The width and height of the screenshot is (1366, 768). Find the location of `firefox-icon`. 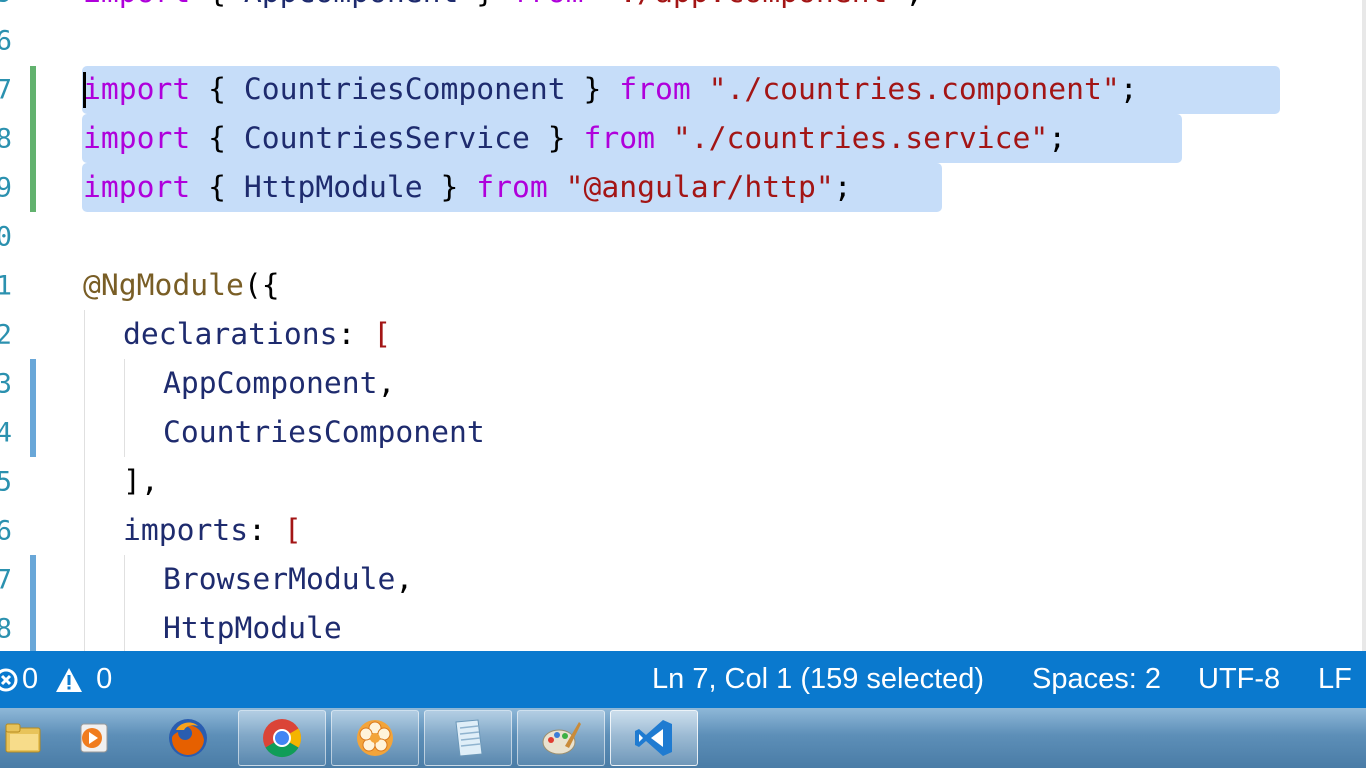

firefox-icon is located at coordinates (188, 738).